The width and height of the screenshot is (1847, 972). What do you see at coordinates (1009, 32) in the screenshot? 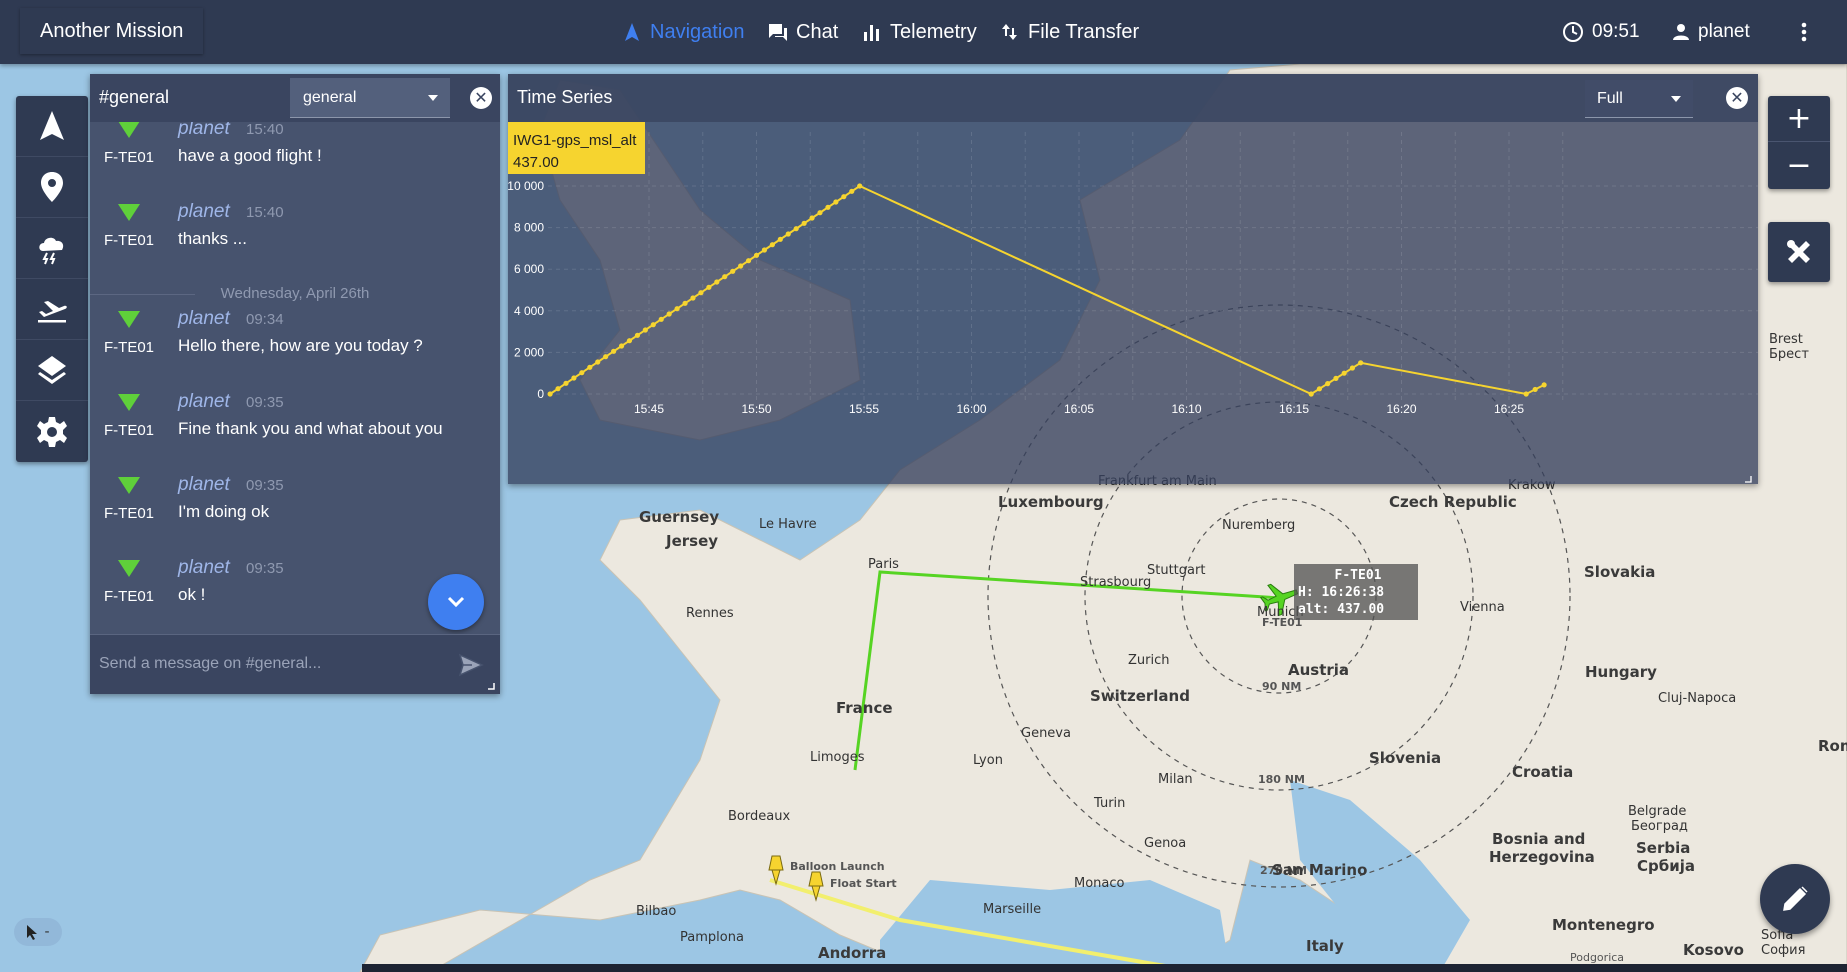
I see `transfer-icon` at bounding box center [1009, 32].